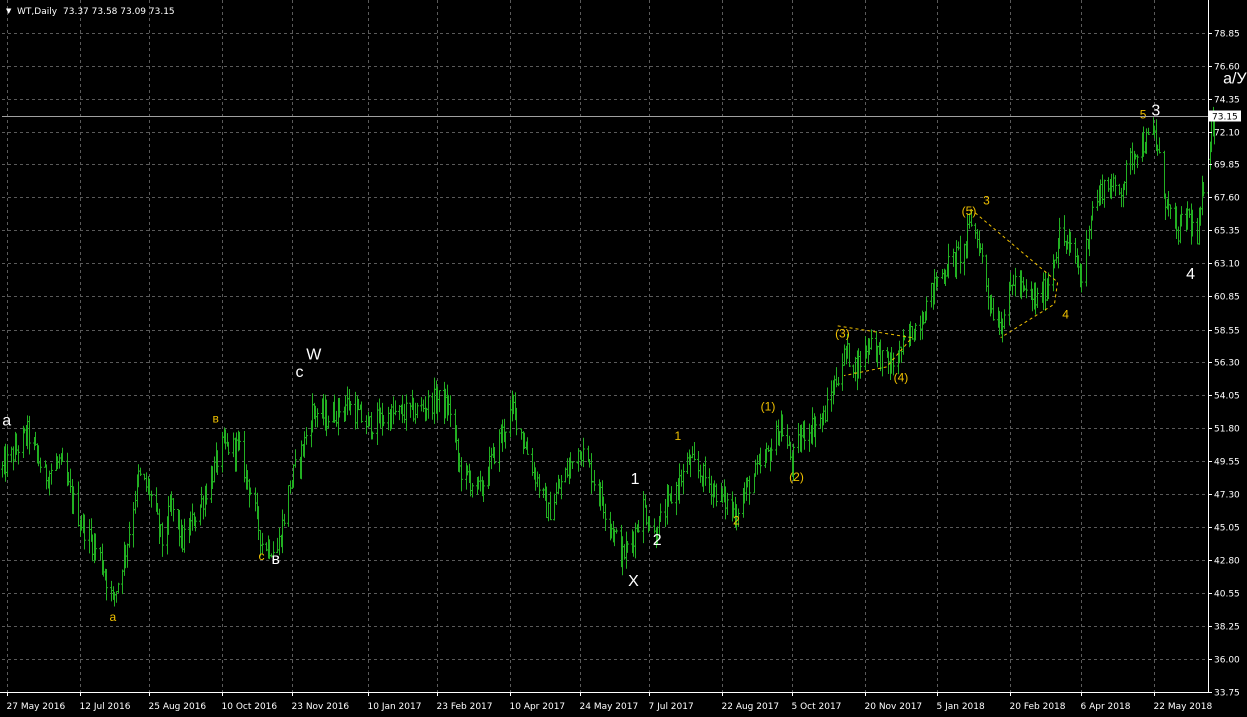 The image size is (1247, 717). Describe the element at coordinates (314, 355) in the screenshot. I see `wave-label: W` at that location.